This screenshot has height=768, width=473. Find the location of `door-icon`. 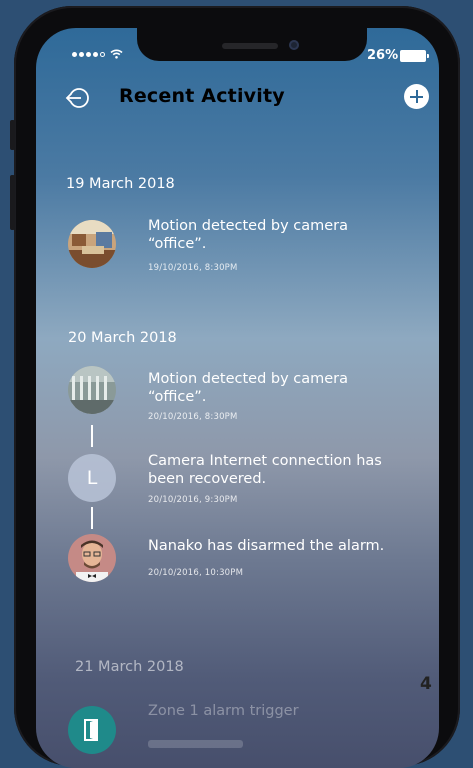

door-icon is located at coordinates (91, 730).